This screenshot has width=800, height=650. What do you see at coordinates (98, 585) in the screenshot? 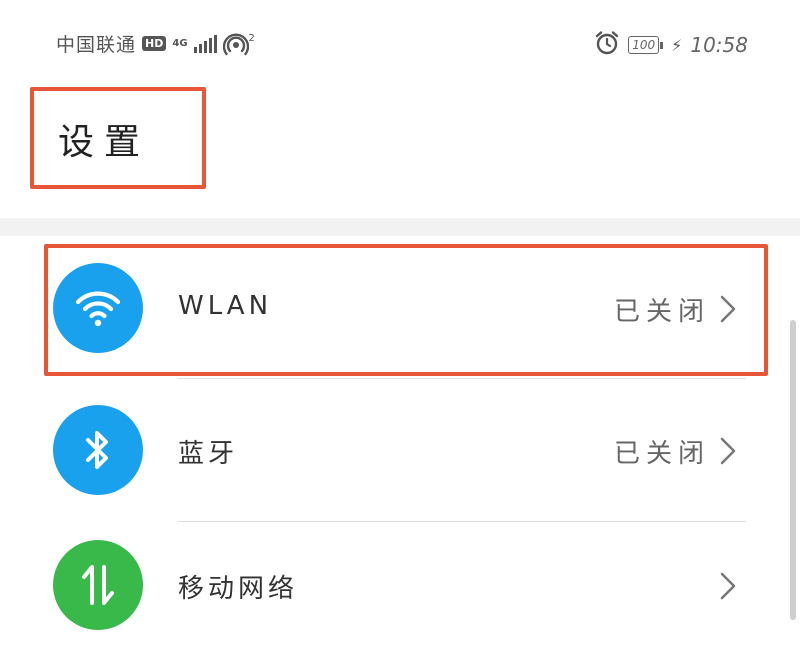
I see `mobile-data-icon` at bounding box center [98, 585].